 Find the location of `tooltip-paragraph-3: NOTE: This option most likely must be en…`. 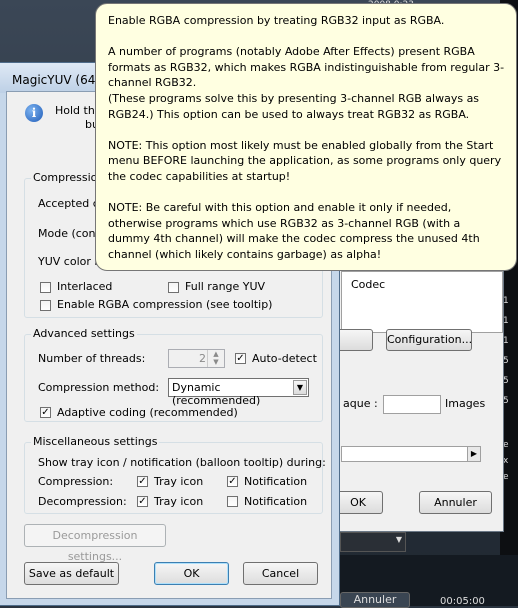

tooltip-paragraph-3: NOTE: This option most likely must be en… is located at coordinates (305, 160).